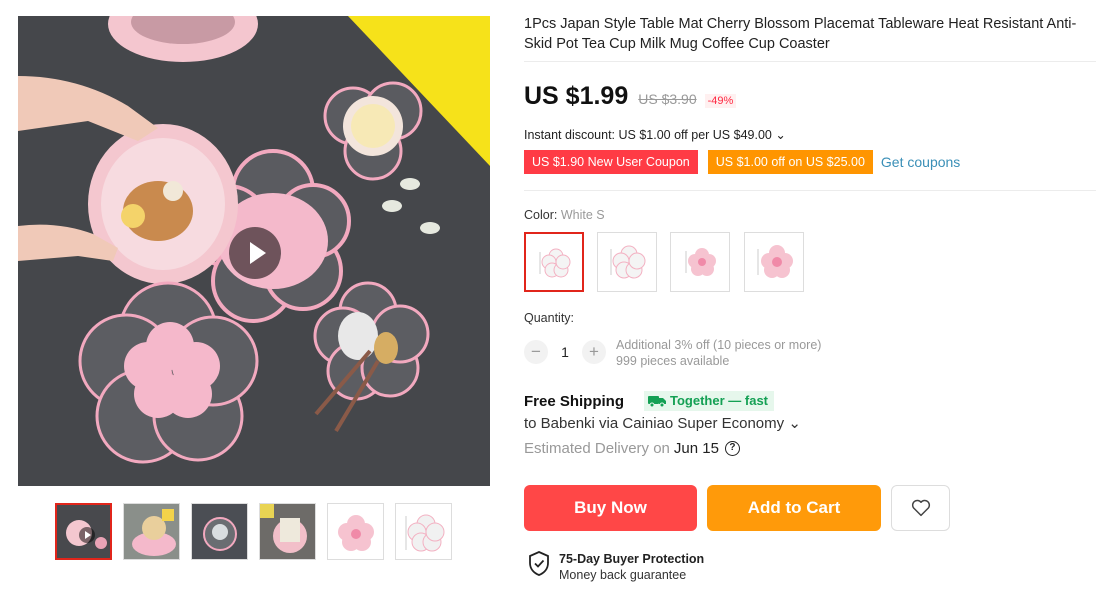 This screenshot has height=590, width=1098. Describe the element at coordinates (673, 361) in the screenshot. I see `stock-text: 999 pieces available` at that location.